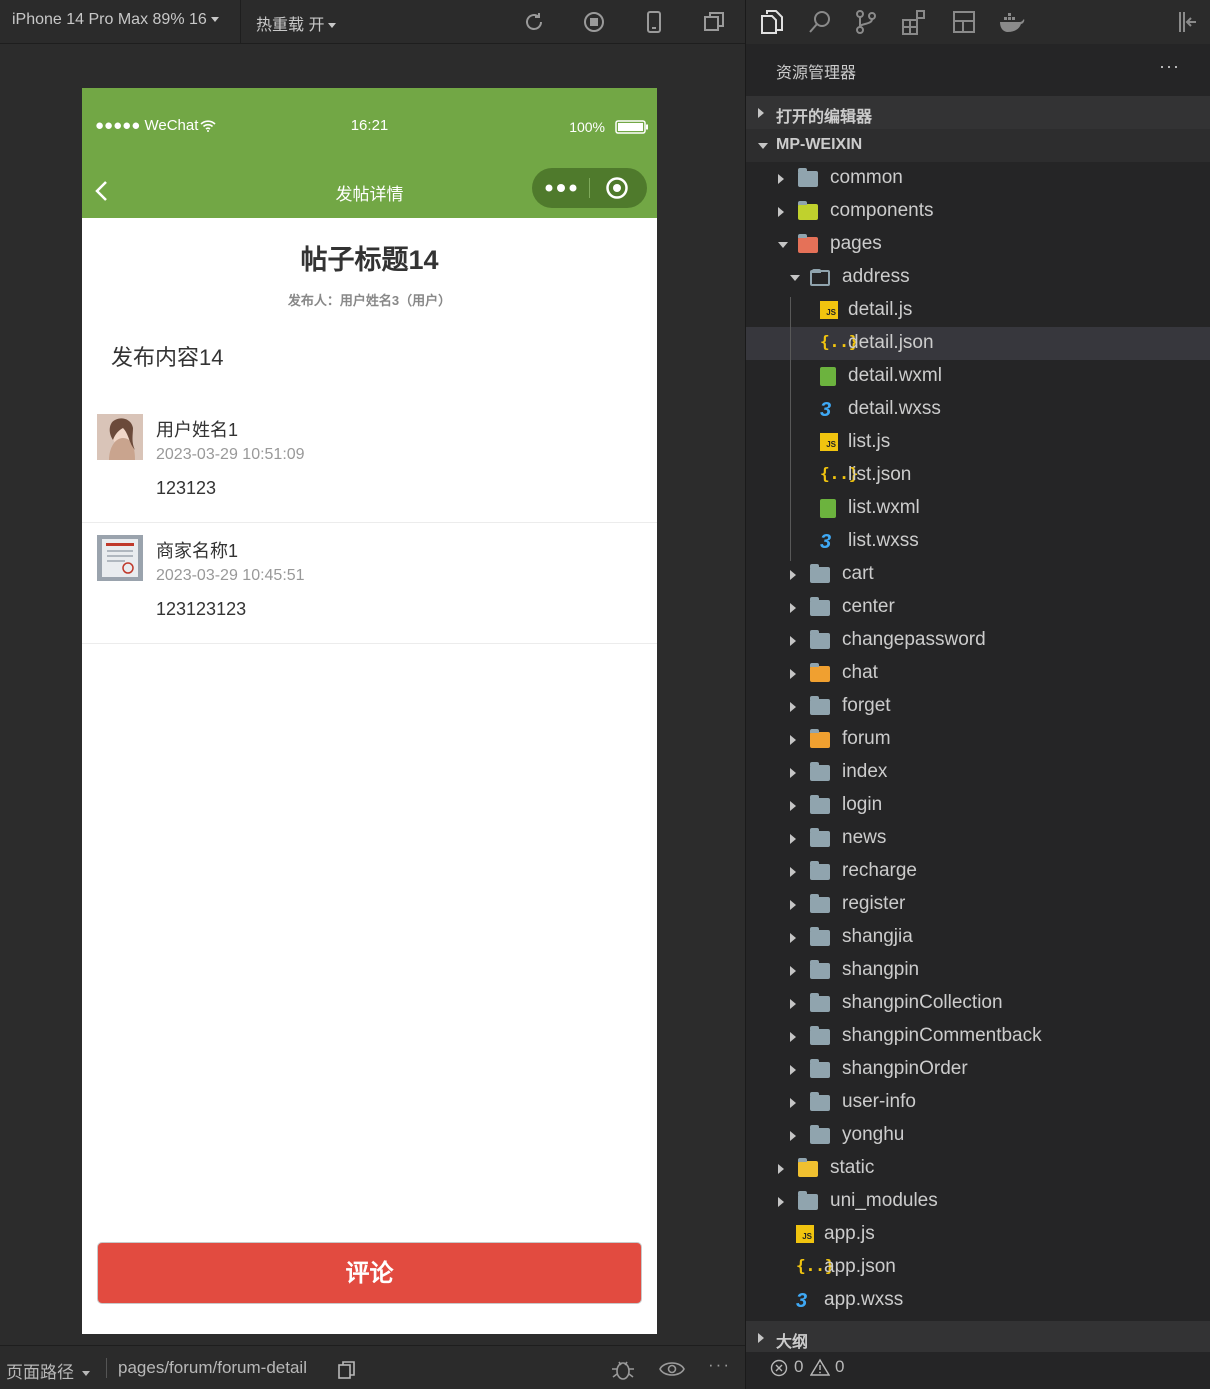 This screenshot has width=1210, height=1389. What do you see at coordinates (372, 1367) in the screenshot?
I see `simulator-footer: 页面路径 pages/forum/forum-detail ···` at bounding box center [372, 1367].